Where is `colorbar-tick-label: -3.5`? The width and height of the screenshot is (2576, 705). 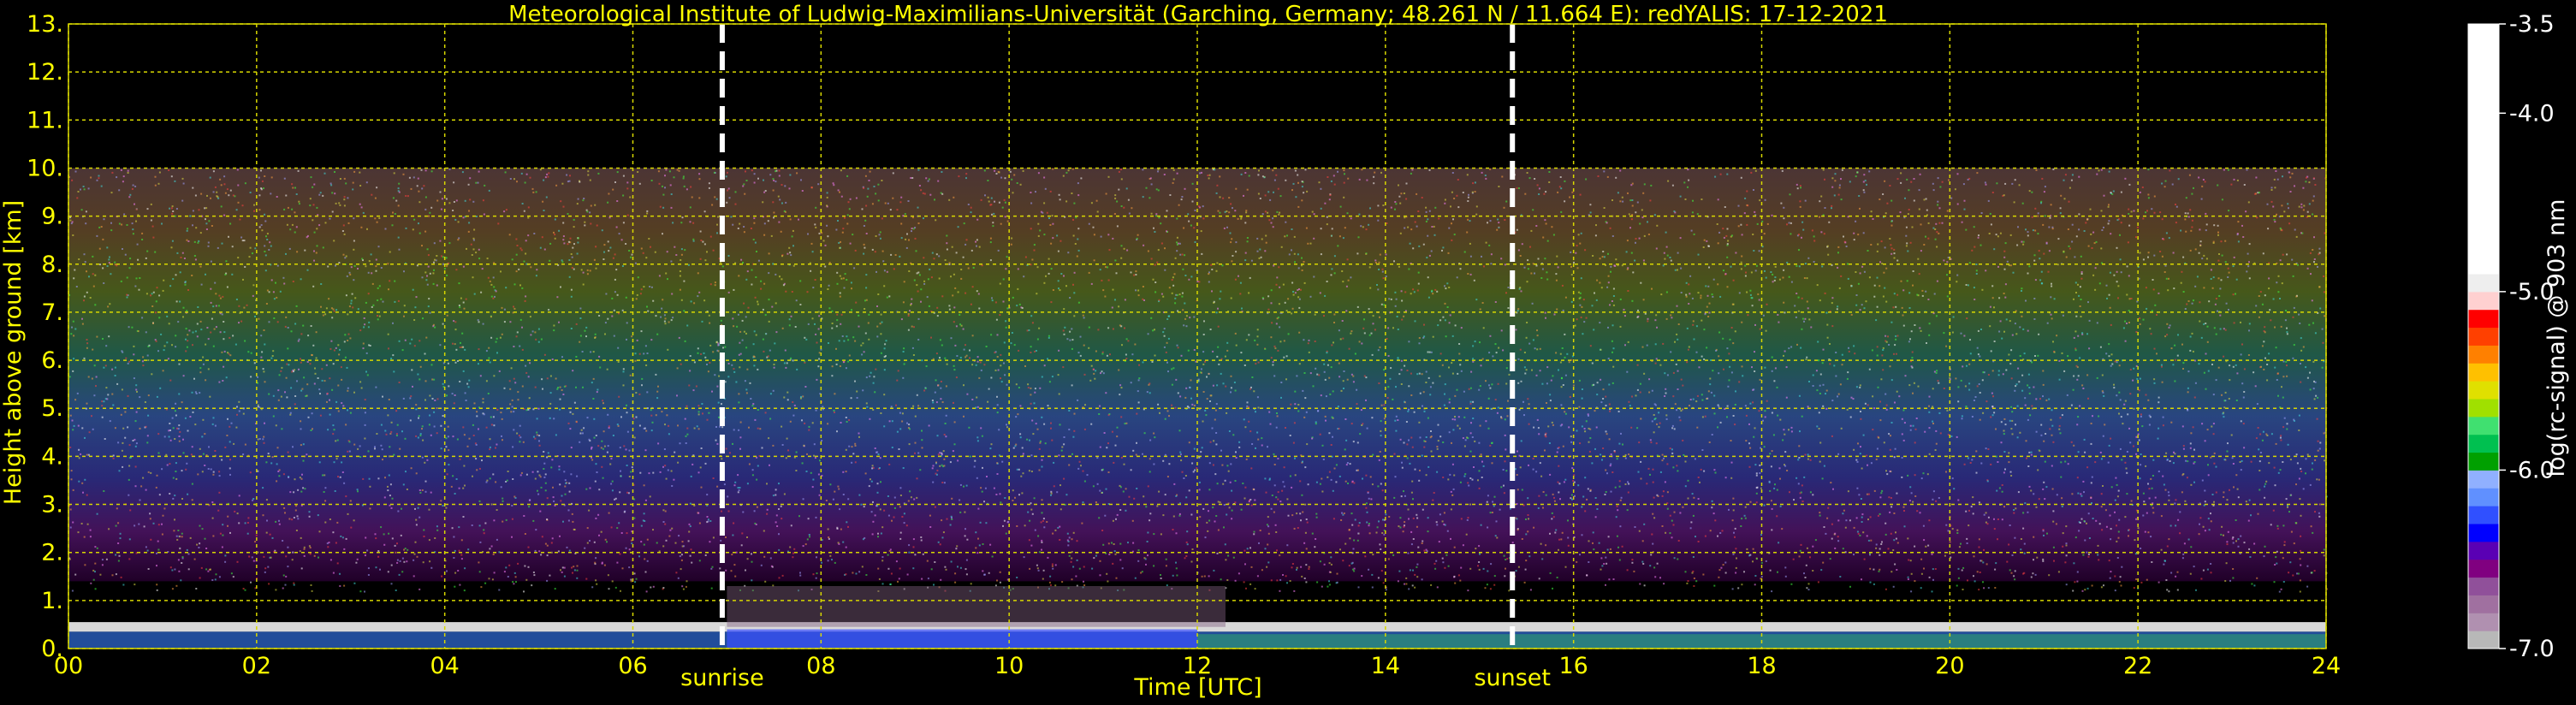
colorbar-tick-label: -3.5 is located at coordinates (2532, 24).